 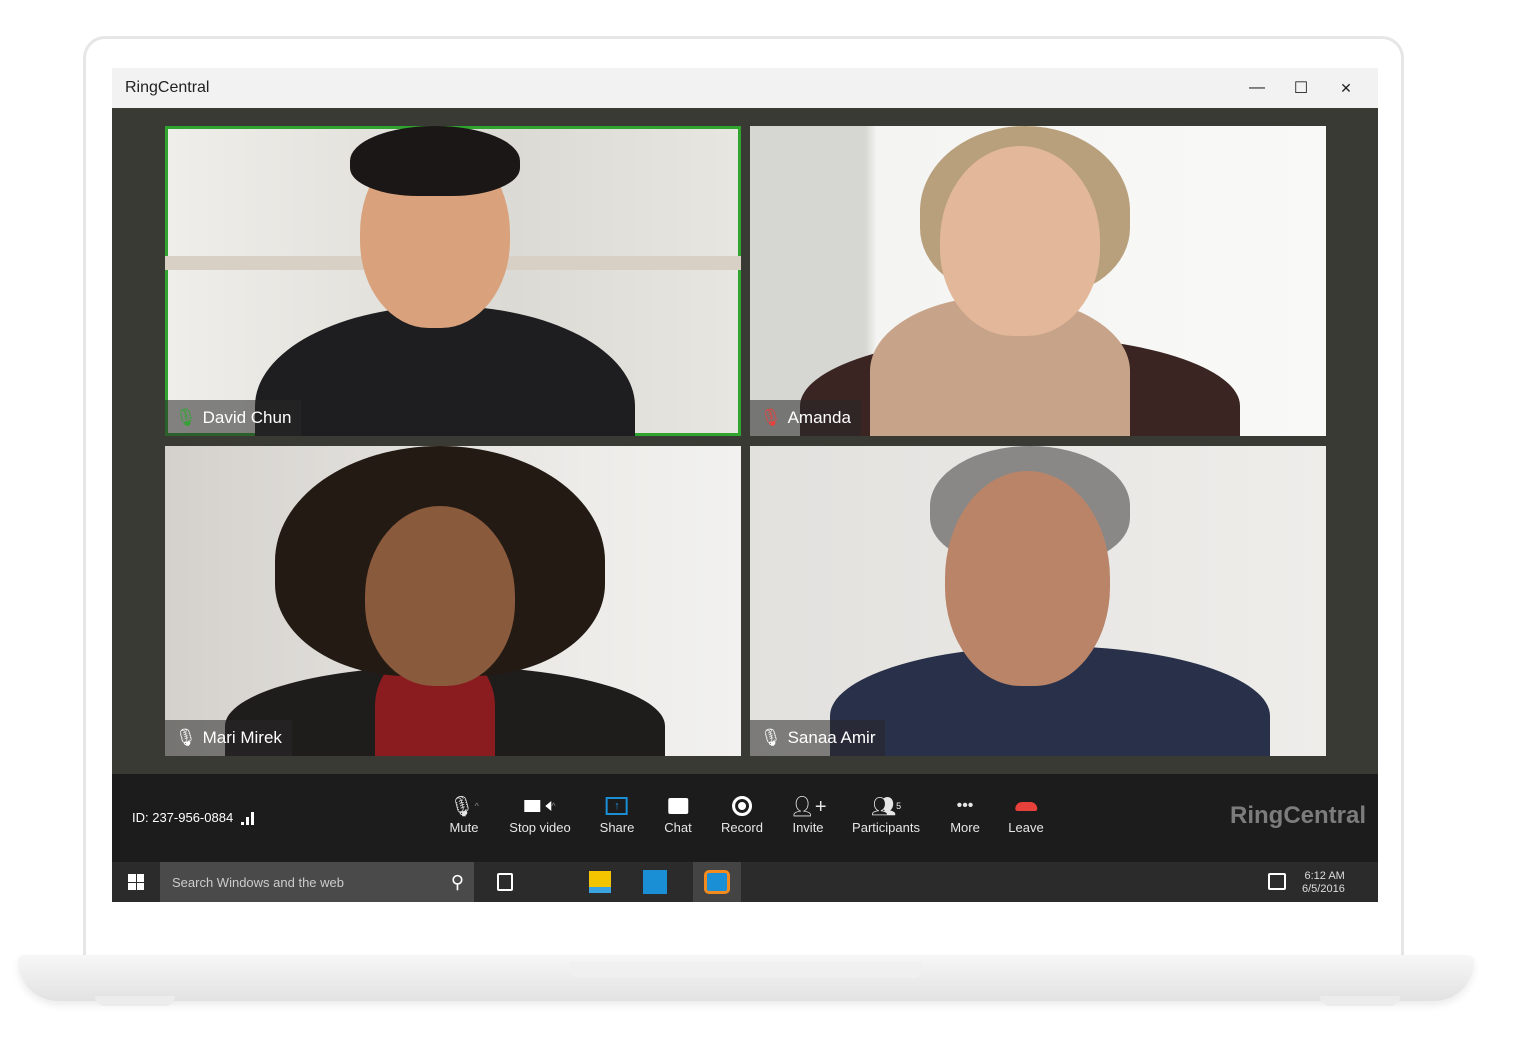 What do you see at coordinates (771, 417) in the screenshot?
I see `microphone-muted-icon: 🎙︎` at bounding box center [771, 417].